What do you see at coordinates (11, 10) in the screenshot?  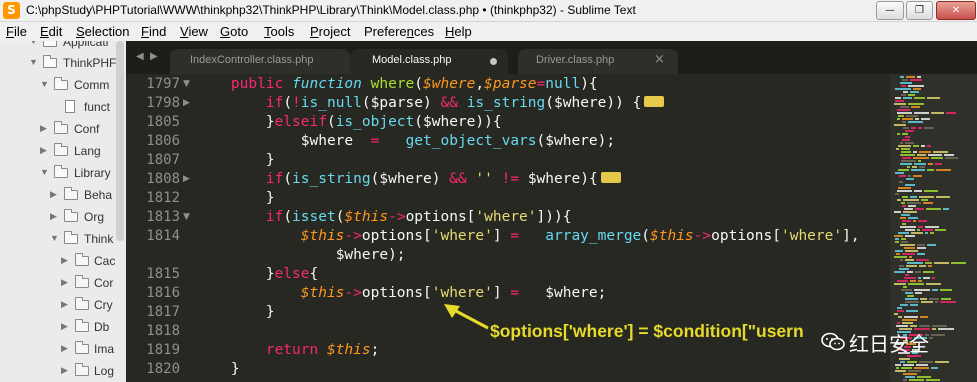 I see `sublime-app-icon: S` at bounding box center [11, 10].